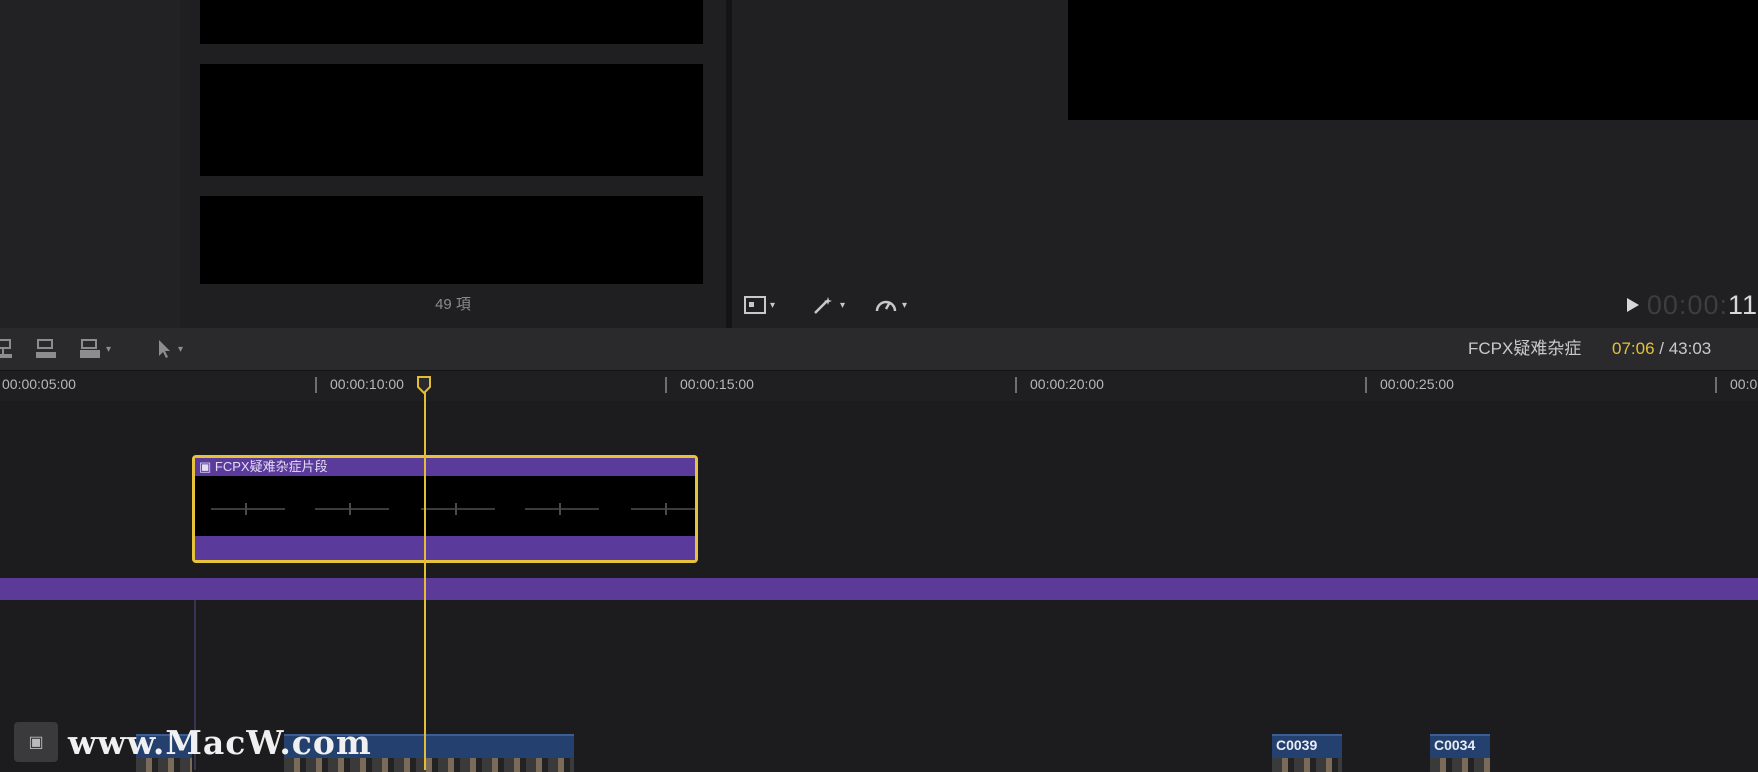 Image resolution: width=1758 pixels, height=772 pixels. What do you see at coordinates (445, 548) in the screenshot?
I see `clip-footer` at bounding box center [445, 548].